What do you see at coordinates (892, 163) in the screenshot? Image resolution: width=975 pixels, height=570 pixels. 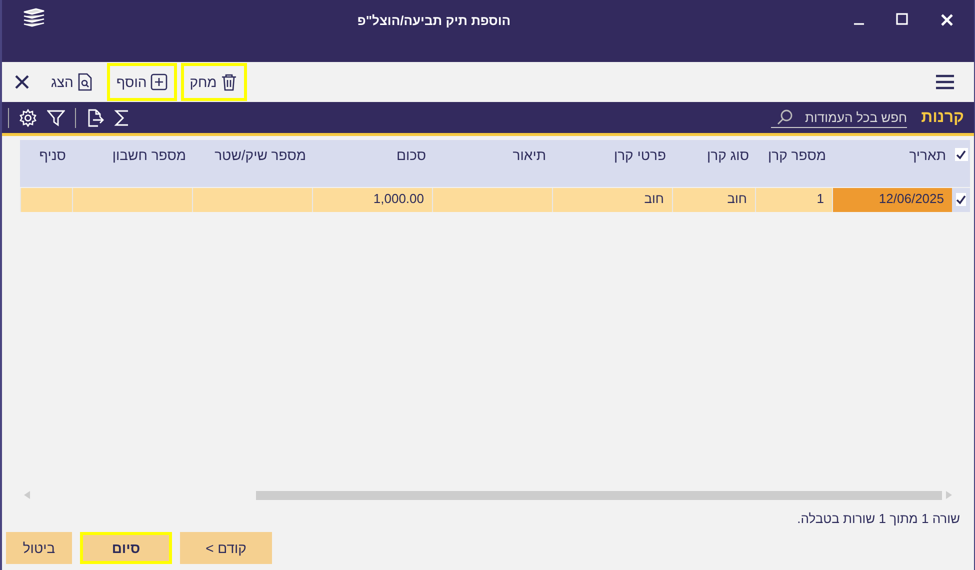 I see `column-header: תאריך` at bounding box center [892, 163].